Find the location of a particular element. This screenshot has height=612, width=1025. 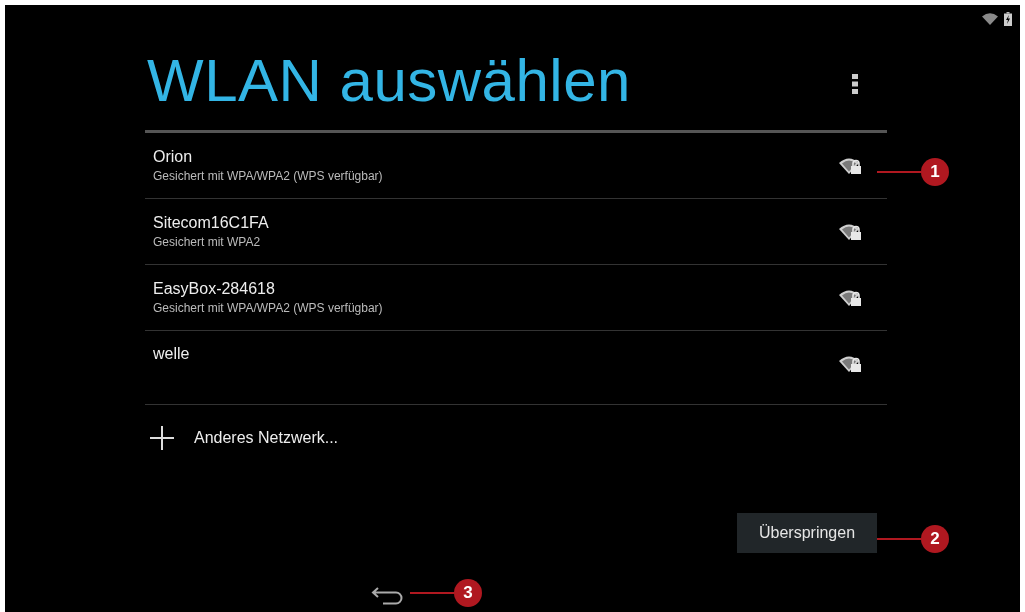

network-security: Gesichert mit WPA2 is located at coordinates (207, 242).